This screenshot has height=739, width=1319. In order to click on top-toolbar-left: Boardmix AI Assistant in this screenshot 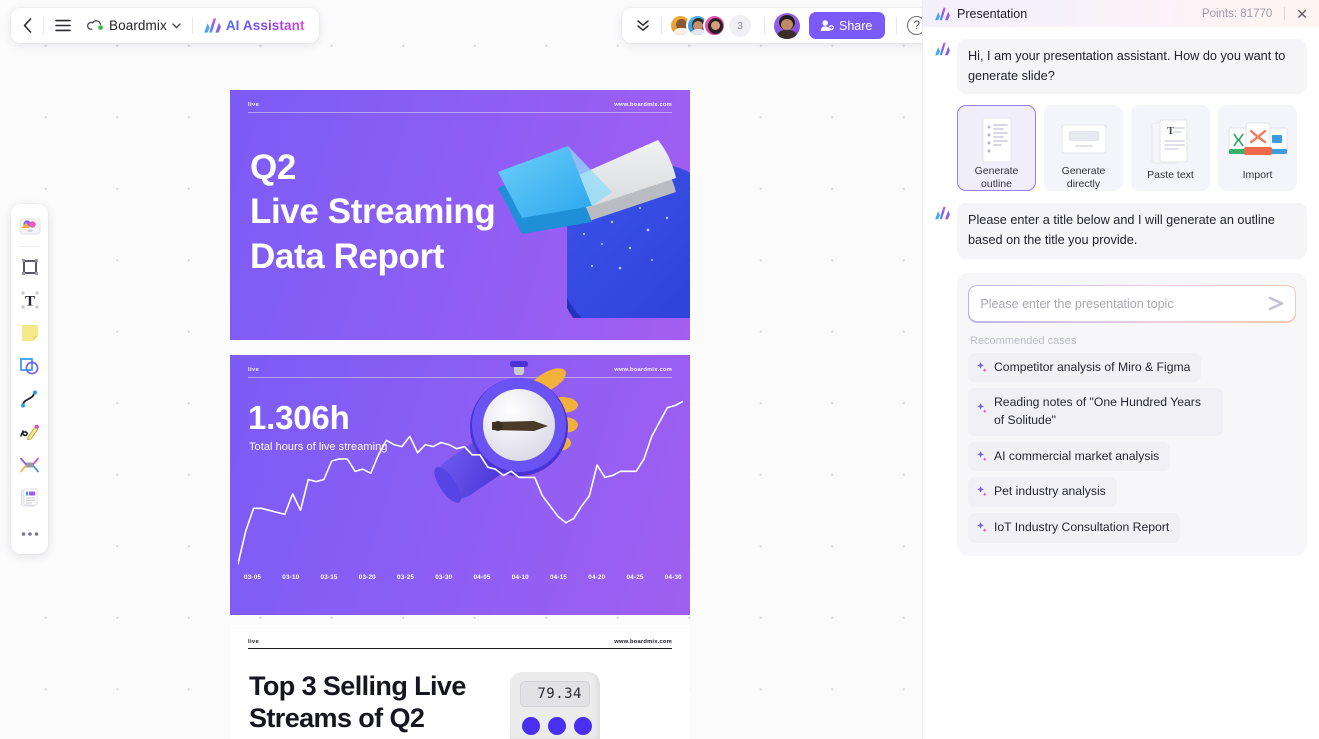, I will do `click(165, 25)`.